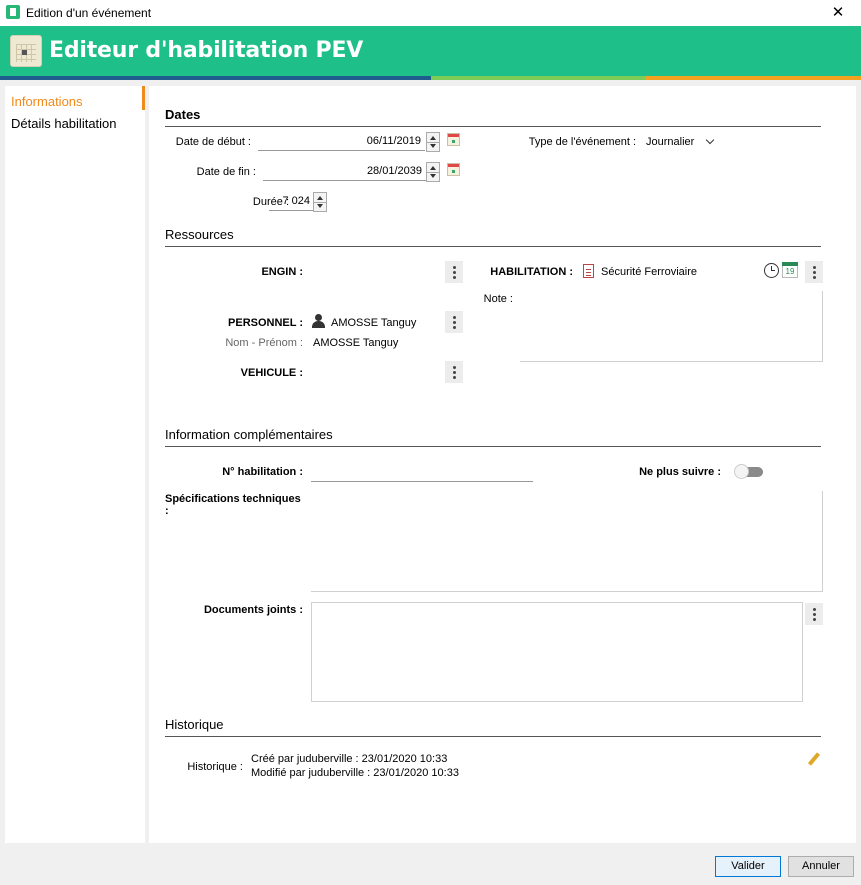  Describe the element at coordinates (454, 272) in the screenshot. I see `engin-menu-button` at that location.